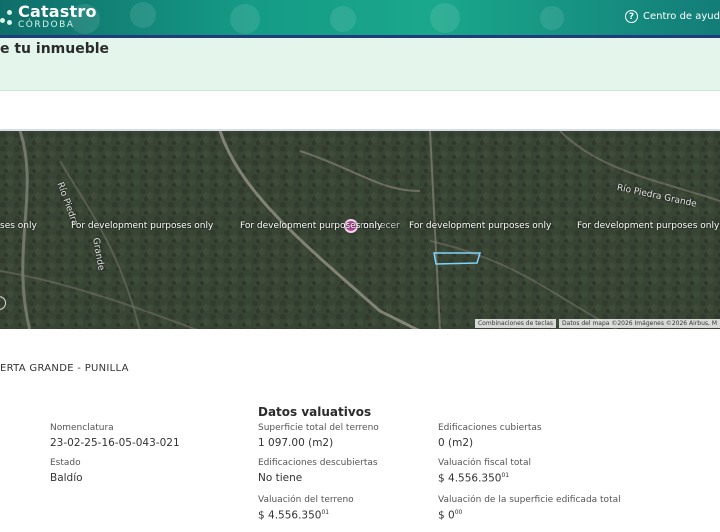 The image size is (720, 532). I want to click on logo-title: Catastro, so click(57, 11).